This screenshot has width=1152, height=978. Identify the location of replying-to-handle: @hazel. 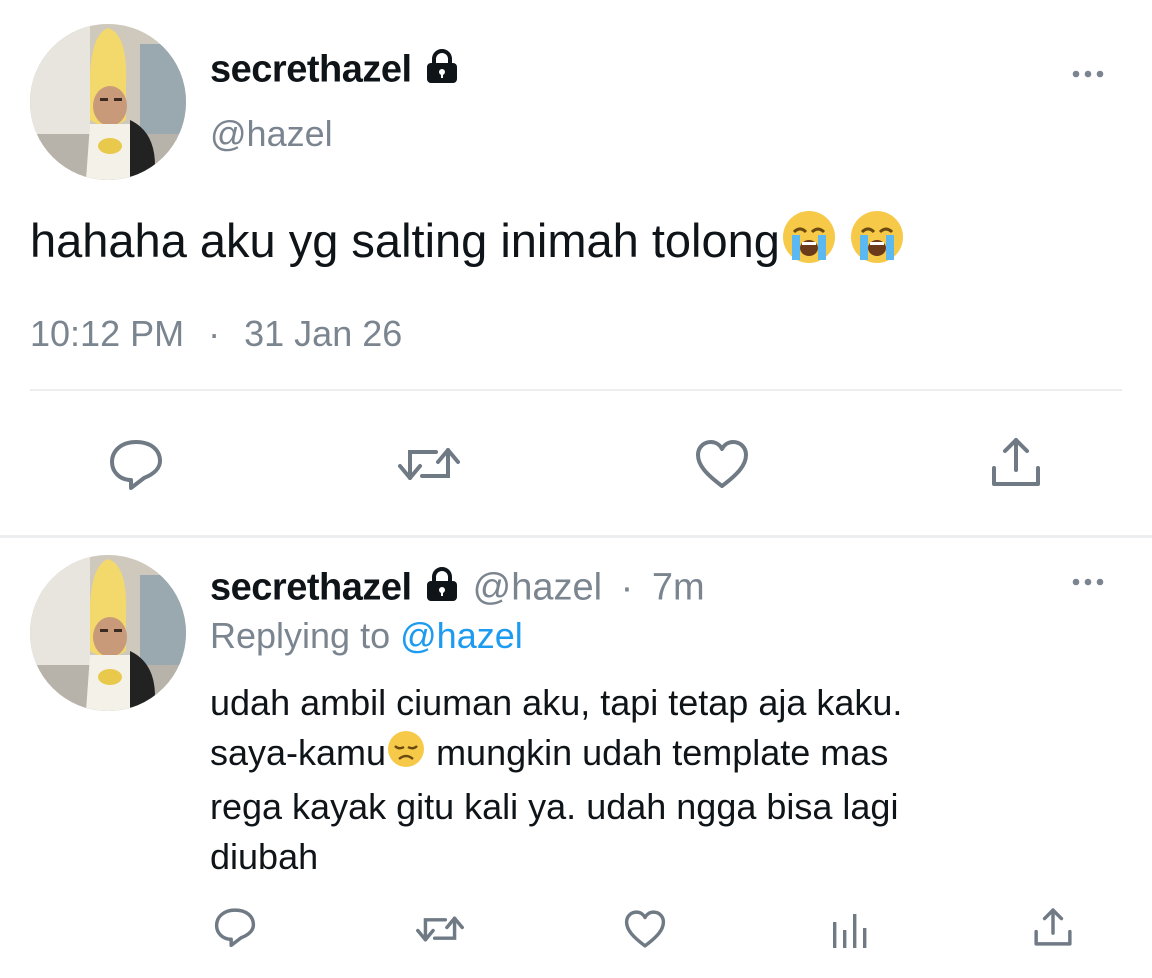
(461, 635).